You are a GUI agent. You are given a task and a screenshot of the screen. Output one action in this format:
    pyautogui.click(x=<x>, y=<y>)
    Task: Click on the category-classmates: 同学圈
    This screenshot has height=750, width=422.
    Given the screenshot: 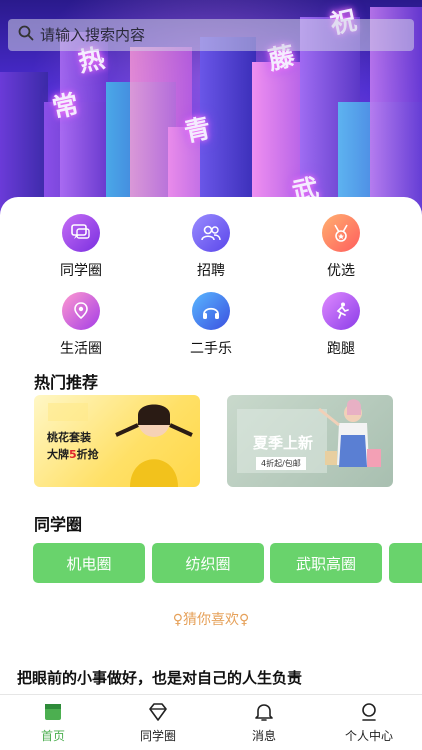 What is the action you would take?
    pyautogui.click(x=81, y=247)
    